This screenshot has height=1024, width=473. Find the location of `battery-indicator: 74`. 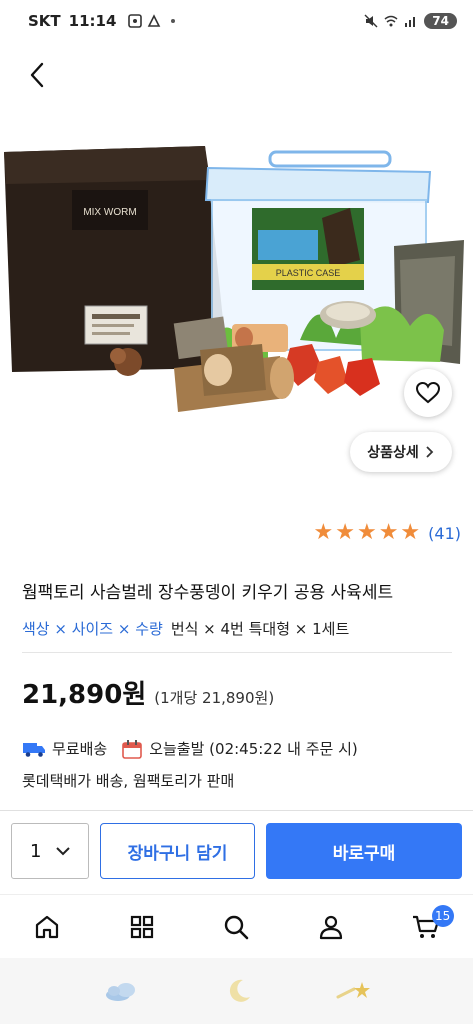

battery-indicator: 74 is located at coordinates (440, 21).